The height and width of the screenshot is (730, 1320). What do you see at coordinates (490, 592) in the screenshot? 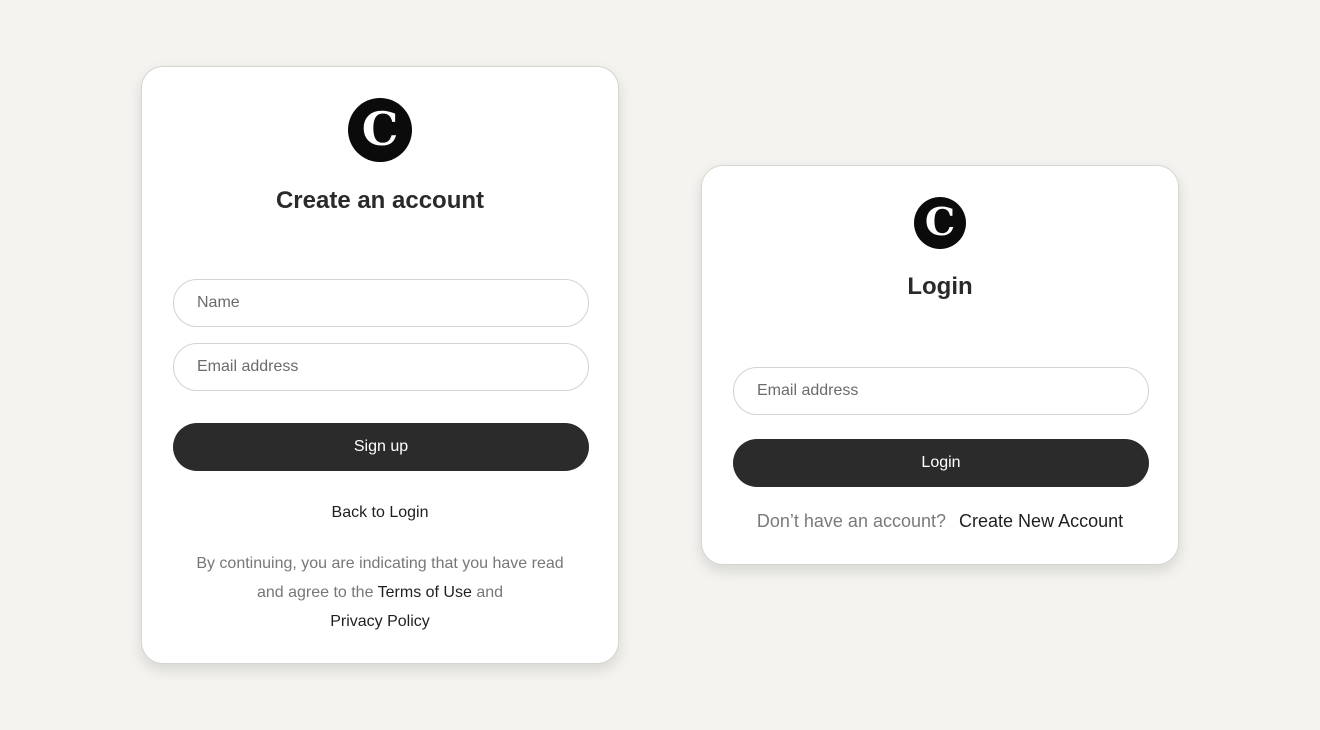
I see `legal-text-middle: and` at bounding box center [490, 592].